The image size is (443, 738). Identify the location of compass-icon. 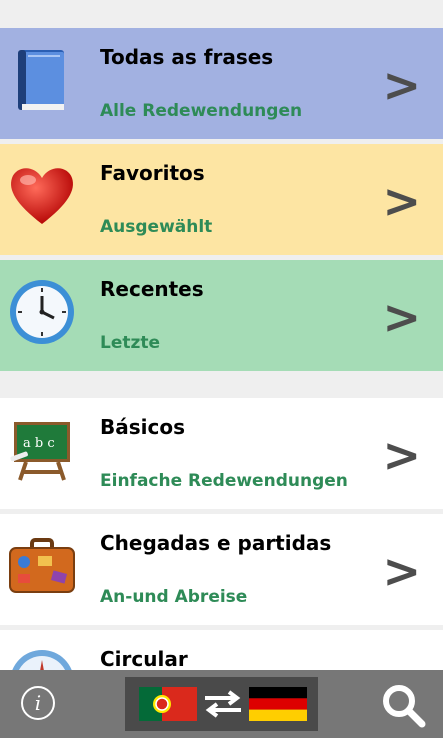
(42, 660).